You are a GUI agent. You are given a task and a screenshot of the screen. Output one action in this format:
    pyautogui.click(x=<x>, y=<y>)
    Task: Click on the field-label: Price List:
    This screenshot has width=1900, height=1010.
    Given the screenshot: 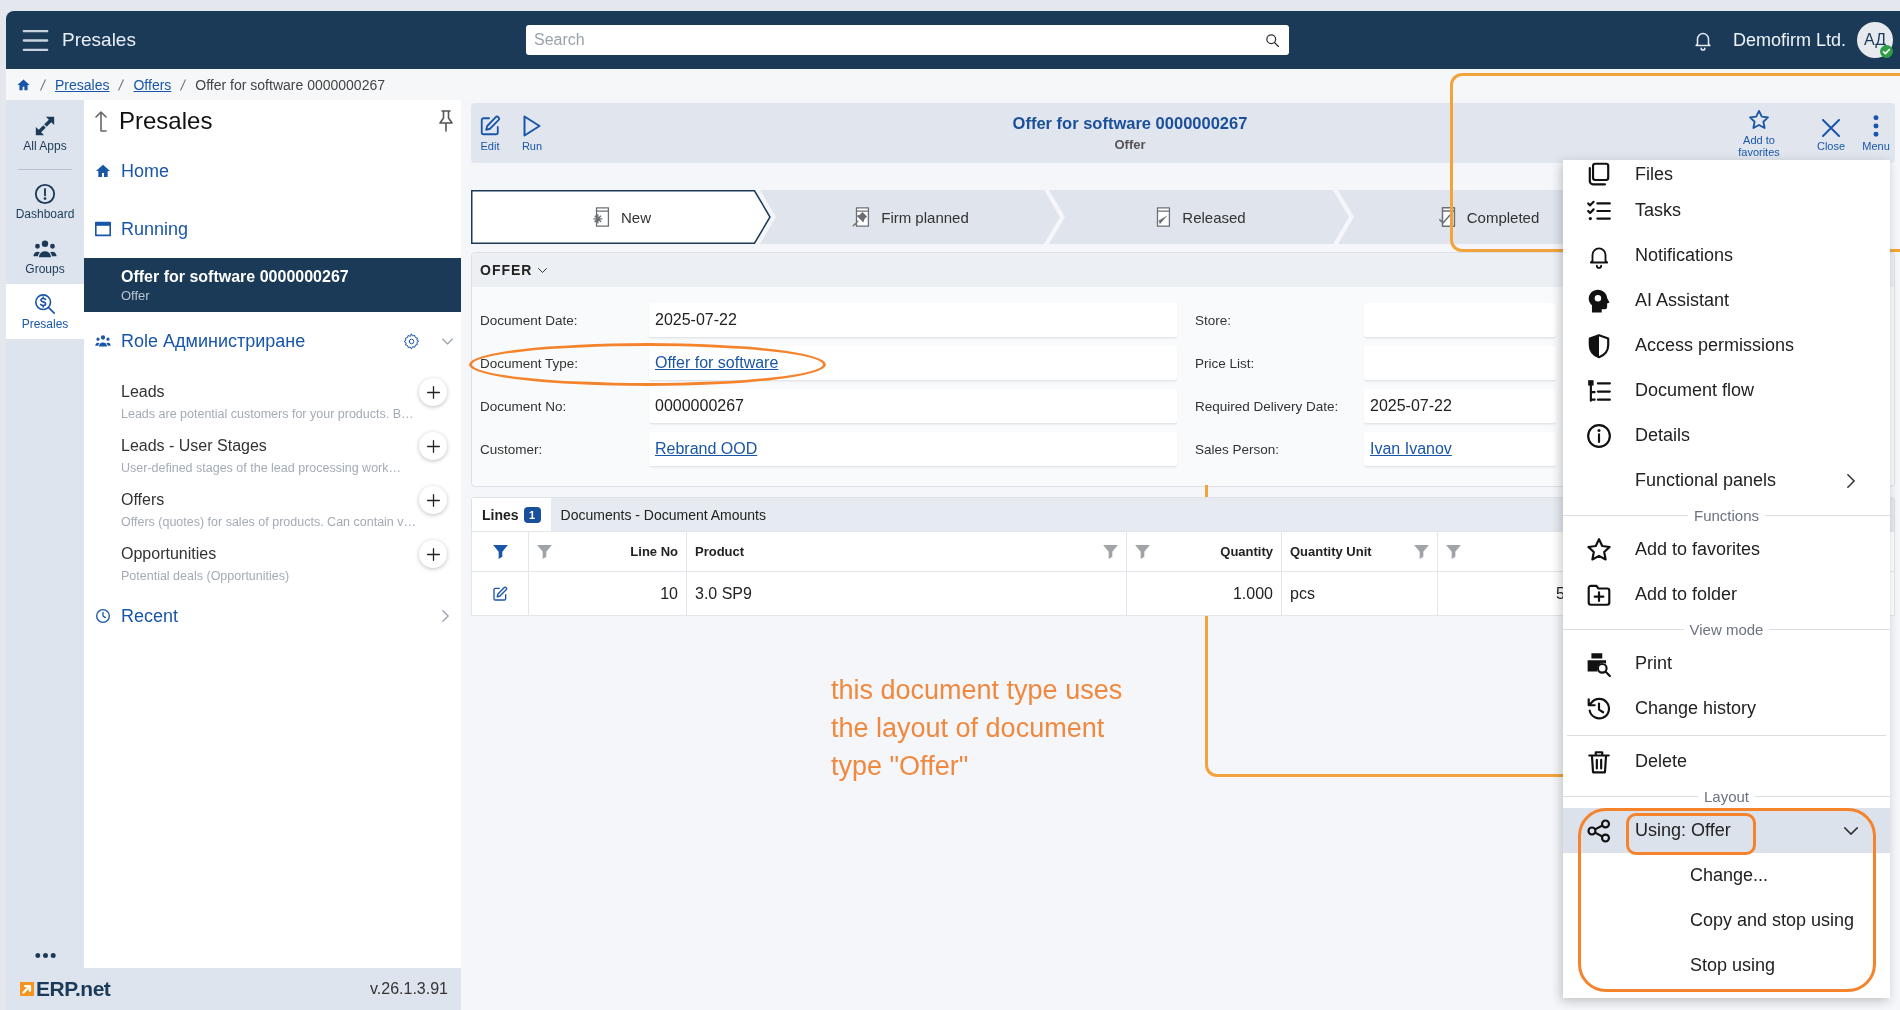 What is the action you would take?
    pyautogui.click(x=1225, y=363)
    